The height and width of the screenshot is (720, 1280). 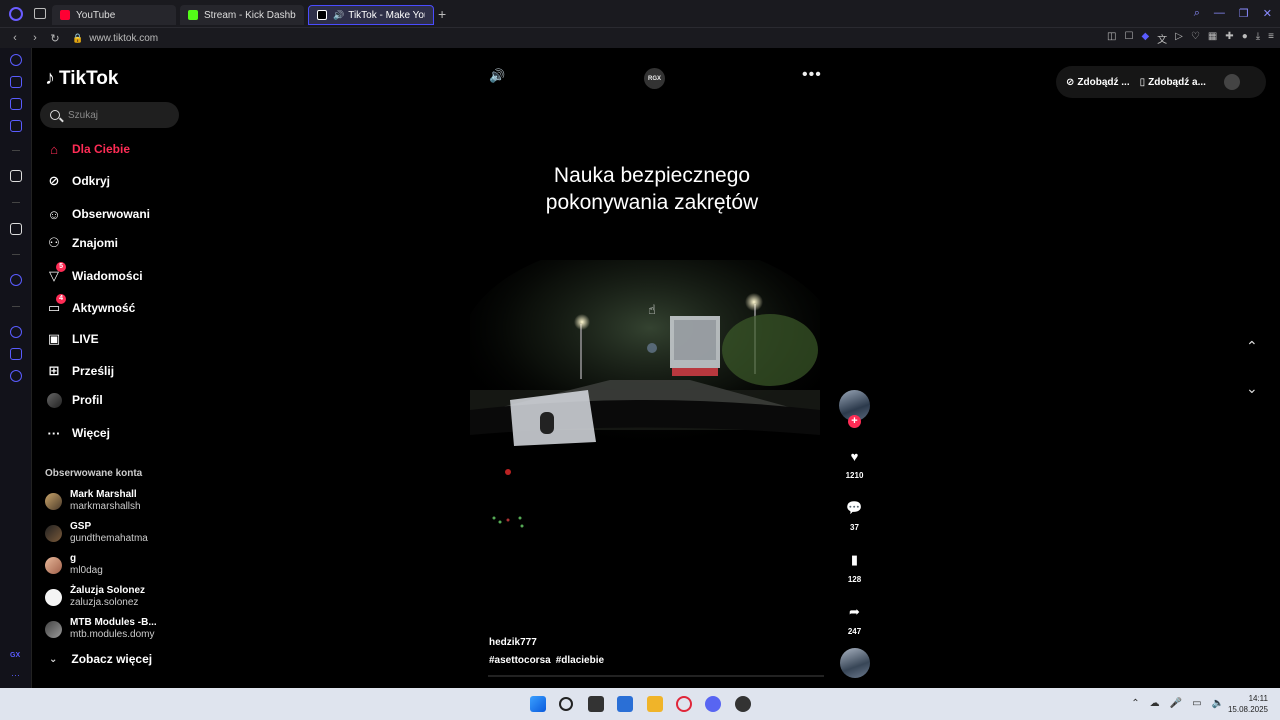 I want to click on discord-sidebar-icon, so click(x=16, y=229).